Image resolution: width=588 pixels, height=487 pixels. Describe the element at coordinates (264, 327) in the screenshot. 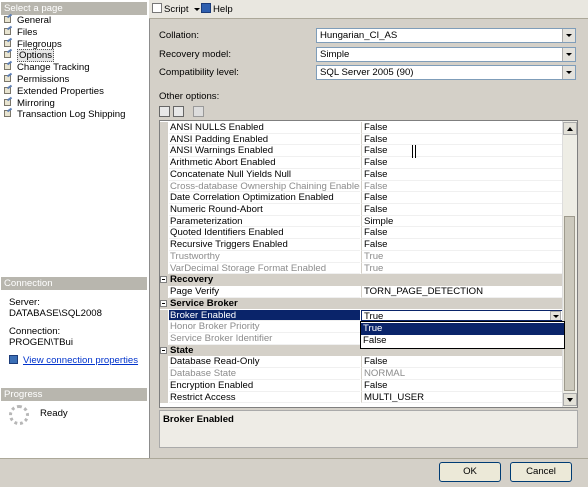

I see `property-name: Honor Broker Priority` at that location.